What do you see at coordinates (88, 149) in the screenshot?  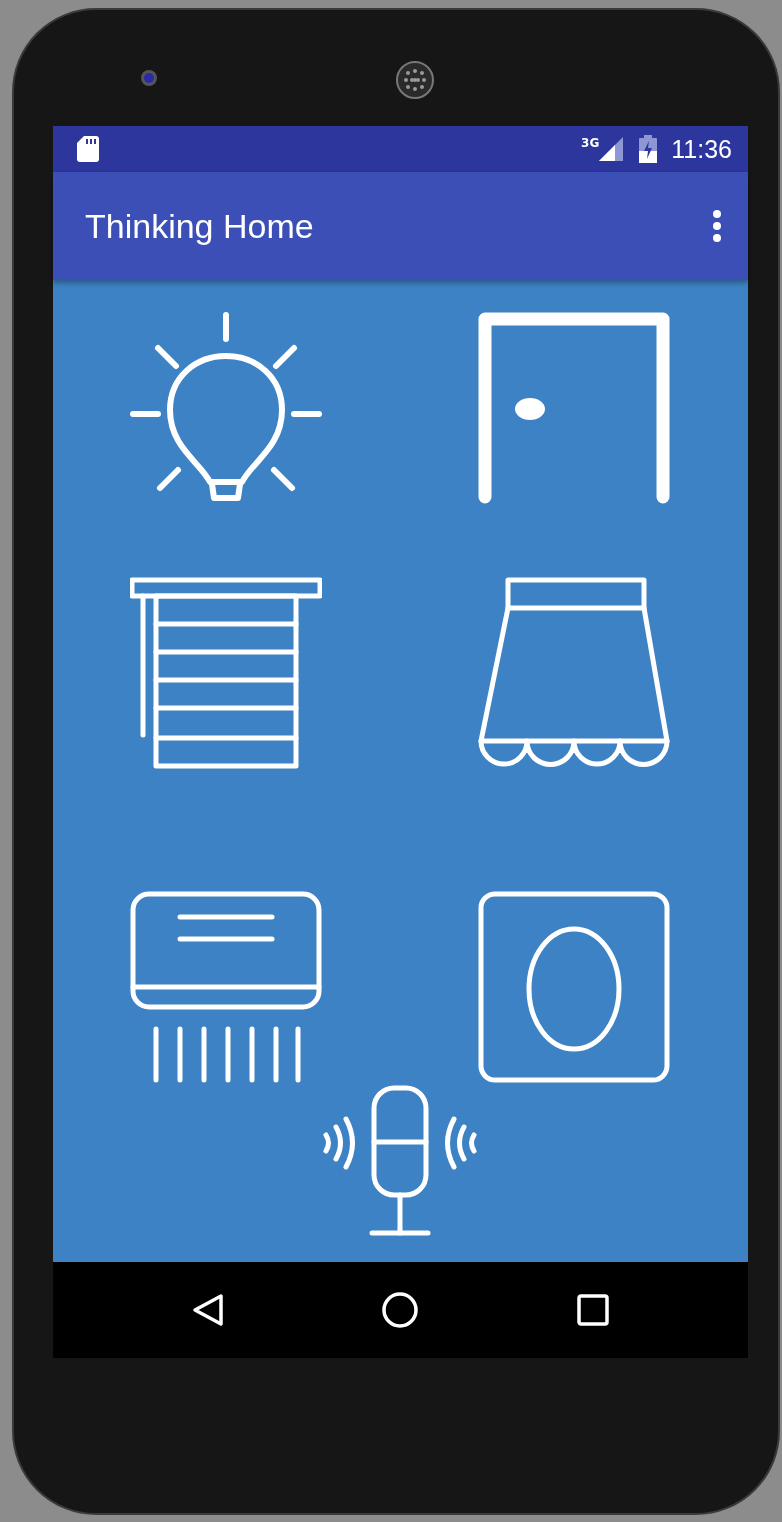 I see `sd-card-icon` at bounding box center [88, 149].